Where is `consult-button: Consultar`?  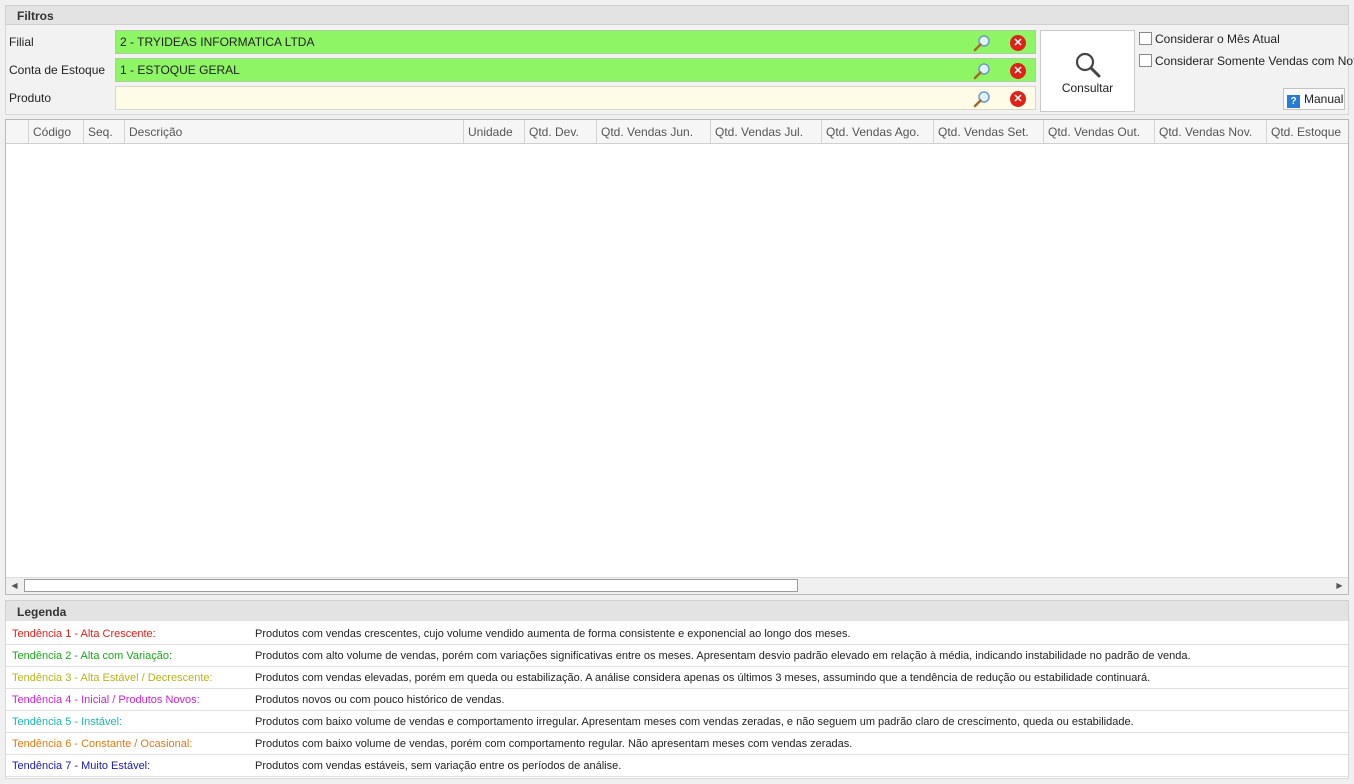
consult-button: Consultar is located at coordinates (1087, 71).